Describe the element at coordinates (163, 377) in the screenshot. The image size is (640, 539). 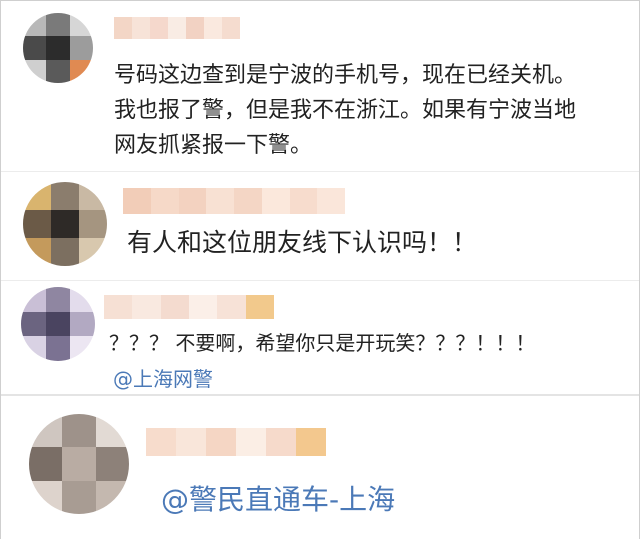
I see `mention-link: @上海网警` at that location.